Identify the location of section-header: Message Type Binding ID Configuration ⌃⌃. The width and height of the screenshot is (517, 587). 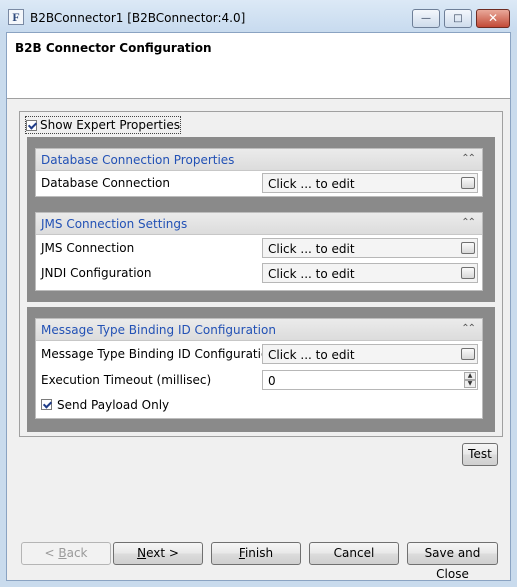
(259, 330).